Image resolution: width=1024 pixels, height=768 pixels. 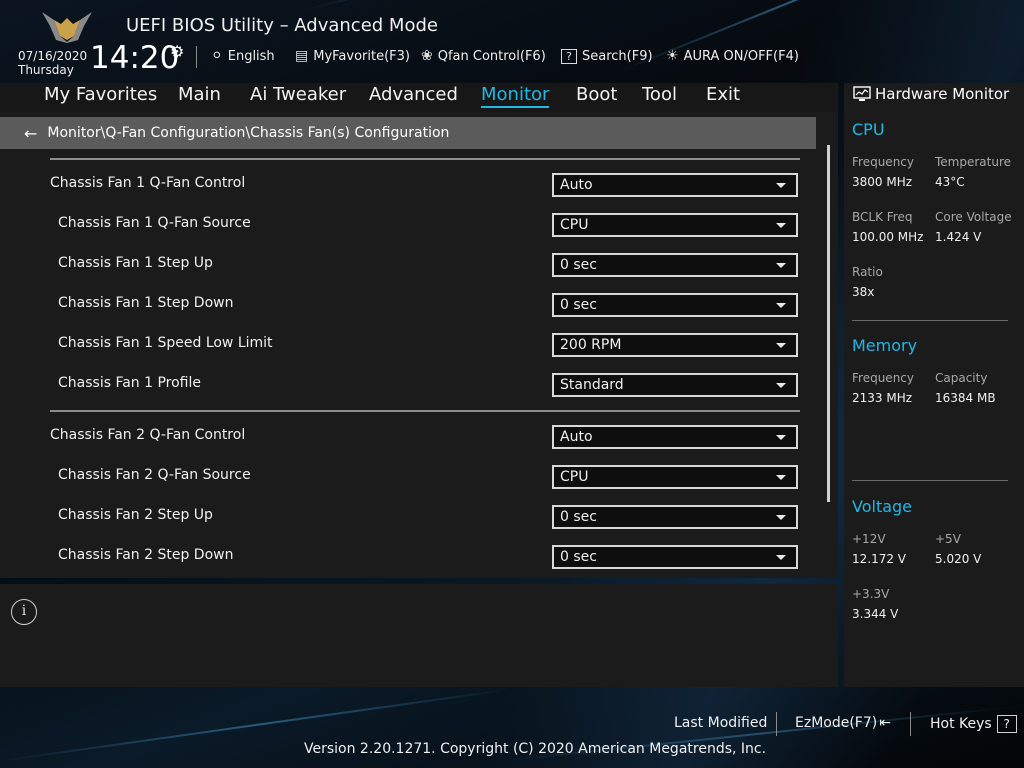 What do you see at coordinates (867, 272) in the screenshot?
I see `ratio-label: Ratio` at bounding box center [867, 272].